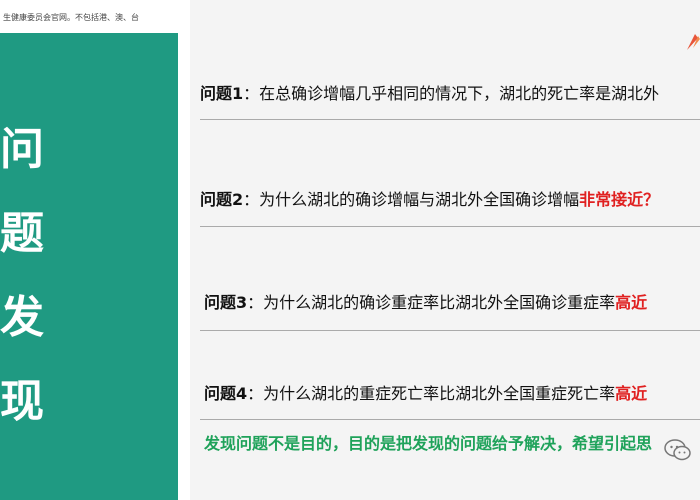 This screenshot has width=700, height=500. What do you see at coordinates (419, 199) in the screenshot?
I see `question-2-text: 为什么湖北的确诊增幅与湖北外全国确诊增幅` at bounding box center [419, 199].